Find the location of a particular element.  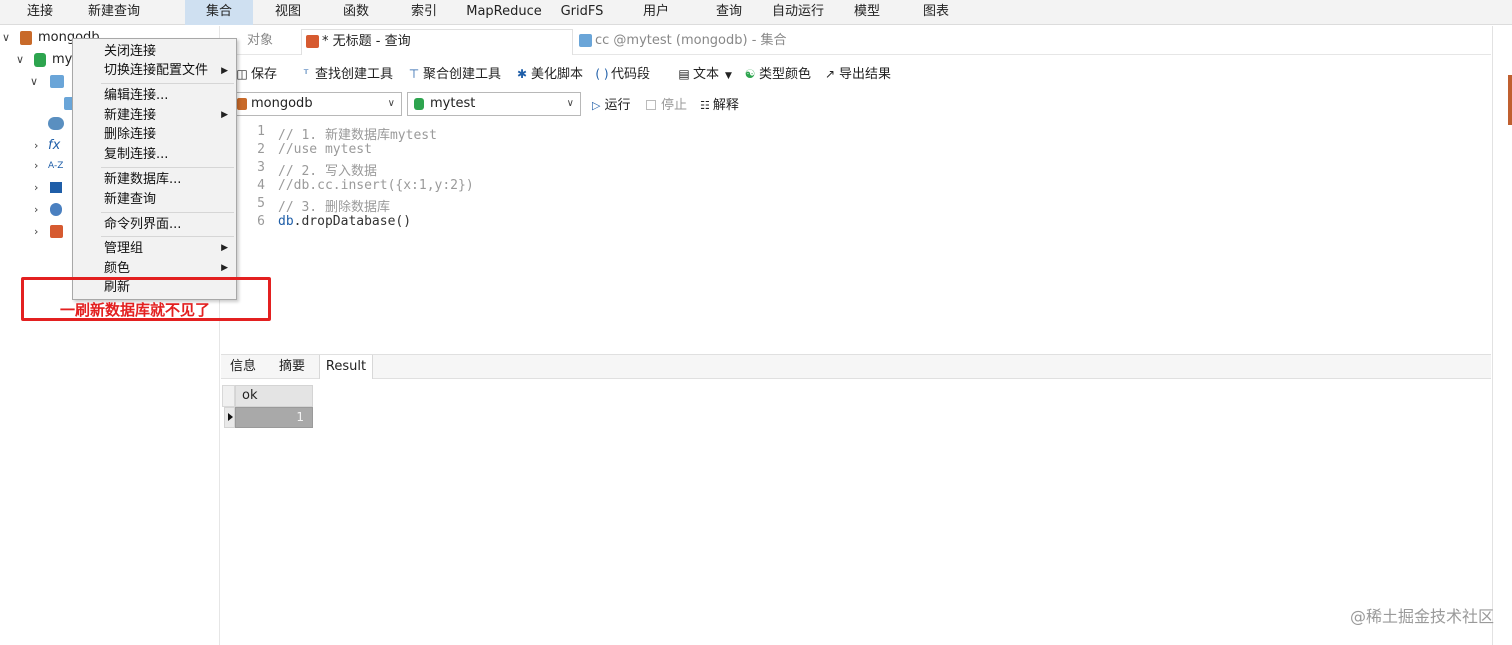

collections-icon is located at coordinates (57, 81).